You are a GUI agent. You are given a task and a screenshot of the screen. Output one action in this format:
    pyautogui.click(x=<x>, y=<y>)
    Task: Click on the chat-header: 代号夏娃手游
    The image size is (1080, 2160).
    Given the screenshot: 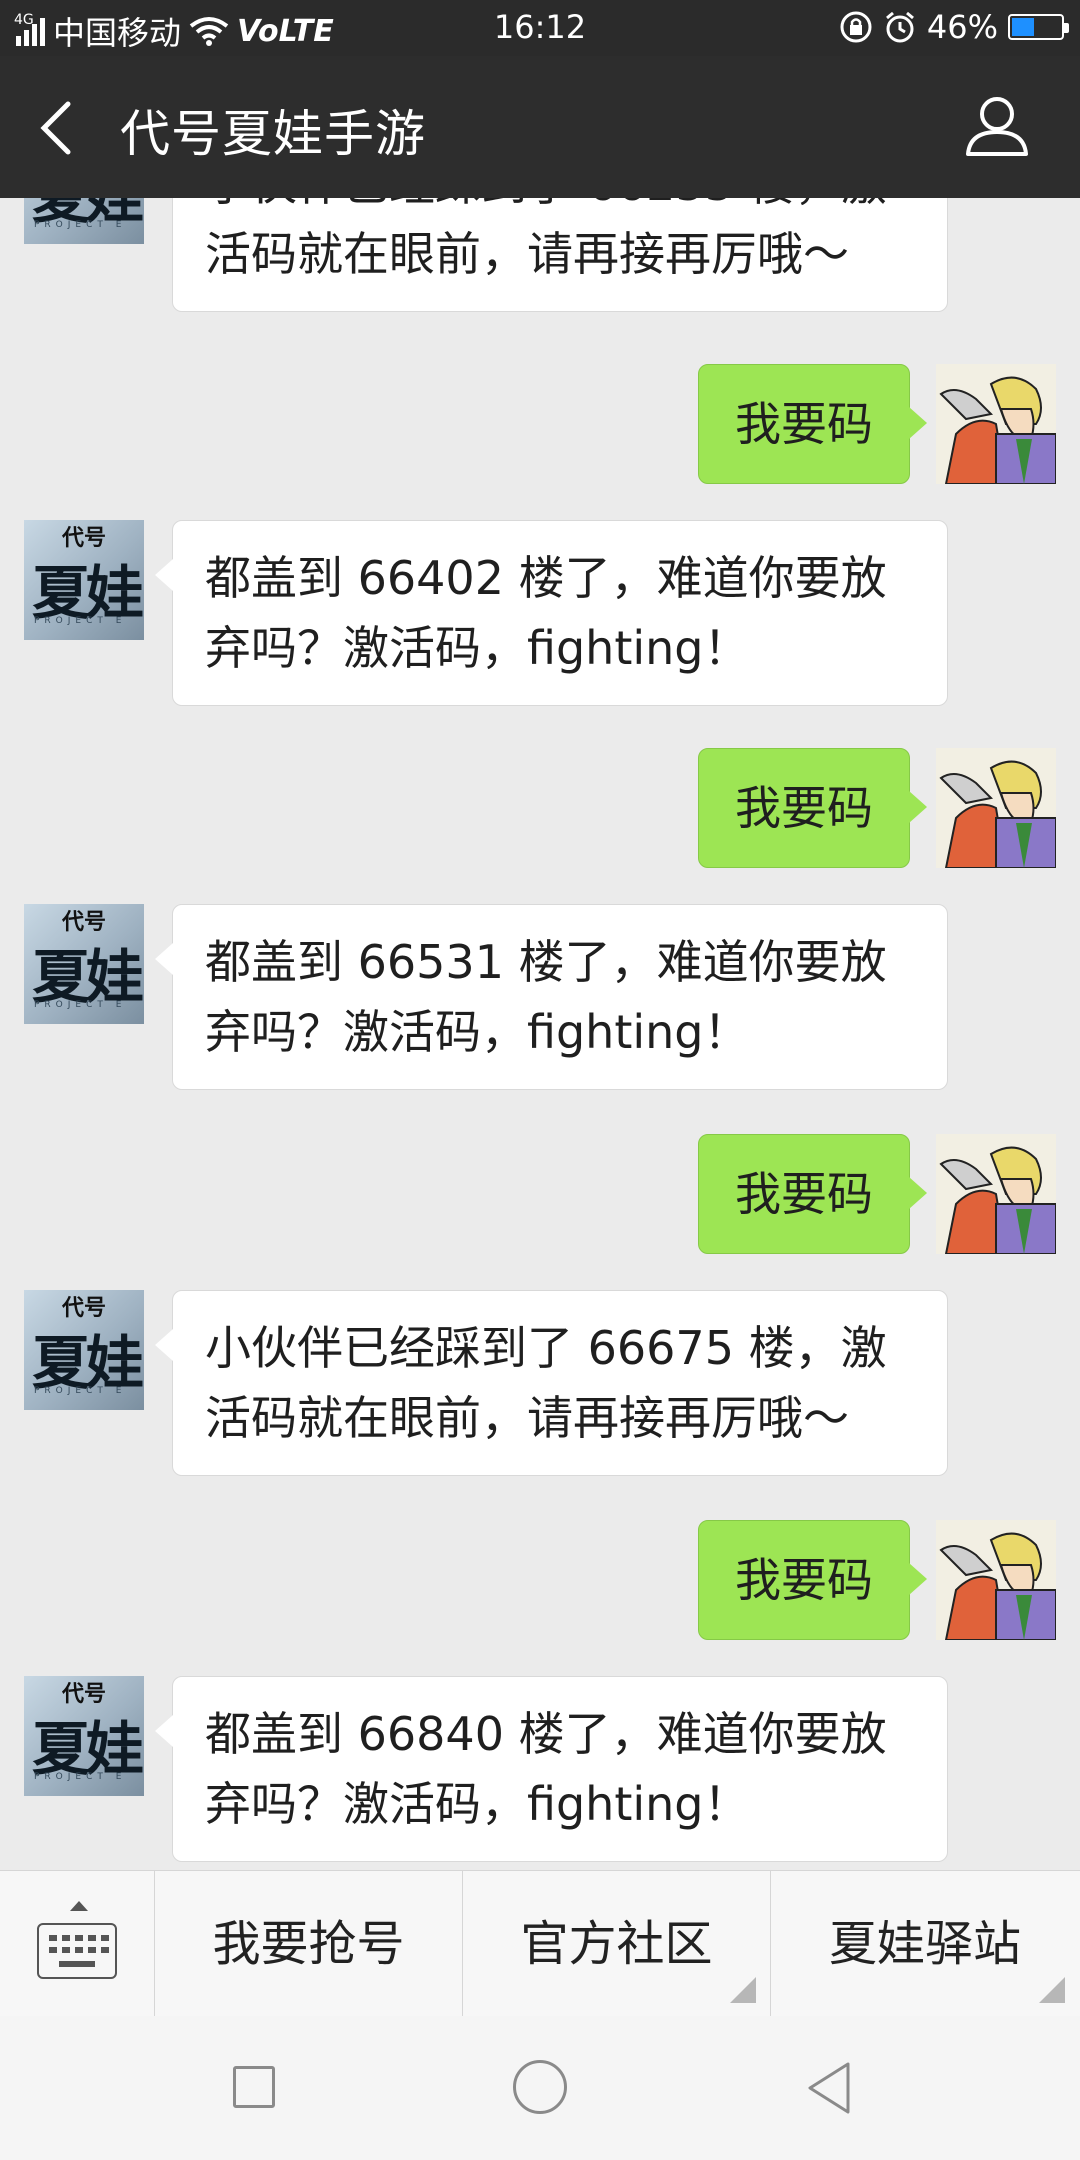 What is the action you would take?
    pyautogui.click(x=540, y=127)
    